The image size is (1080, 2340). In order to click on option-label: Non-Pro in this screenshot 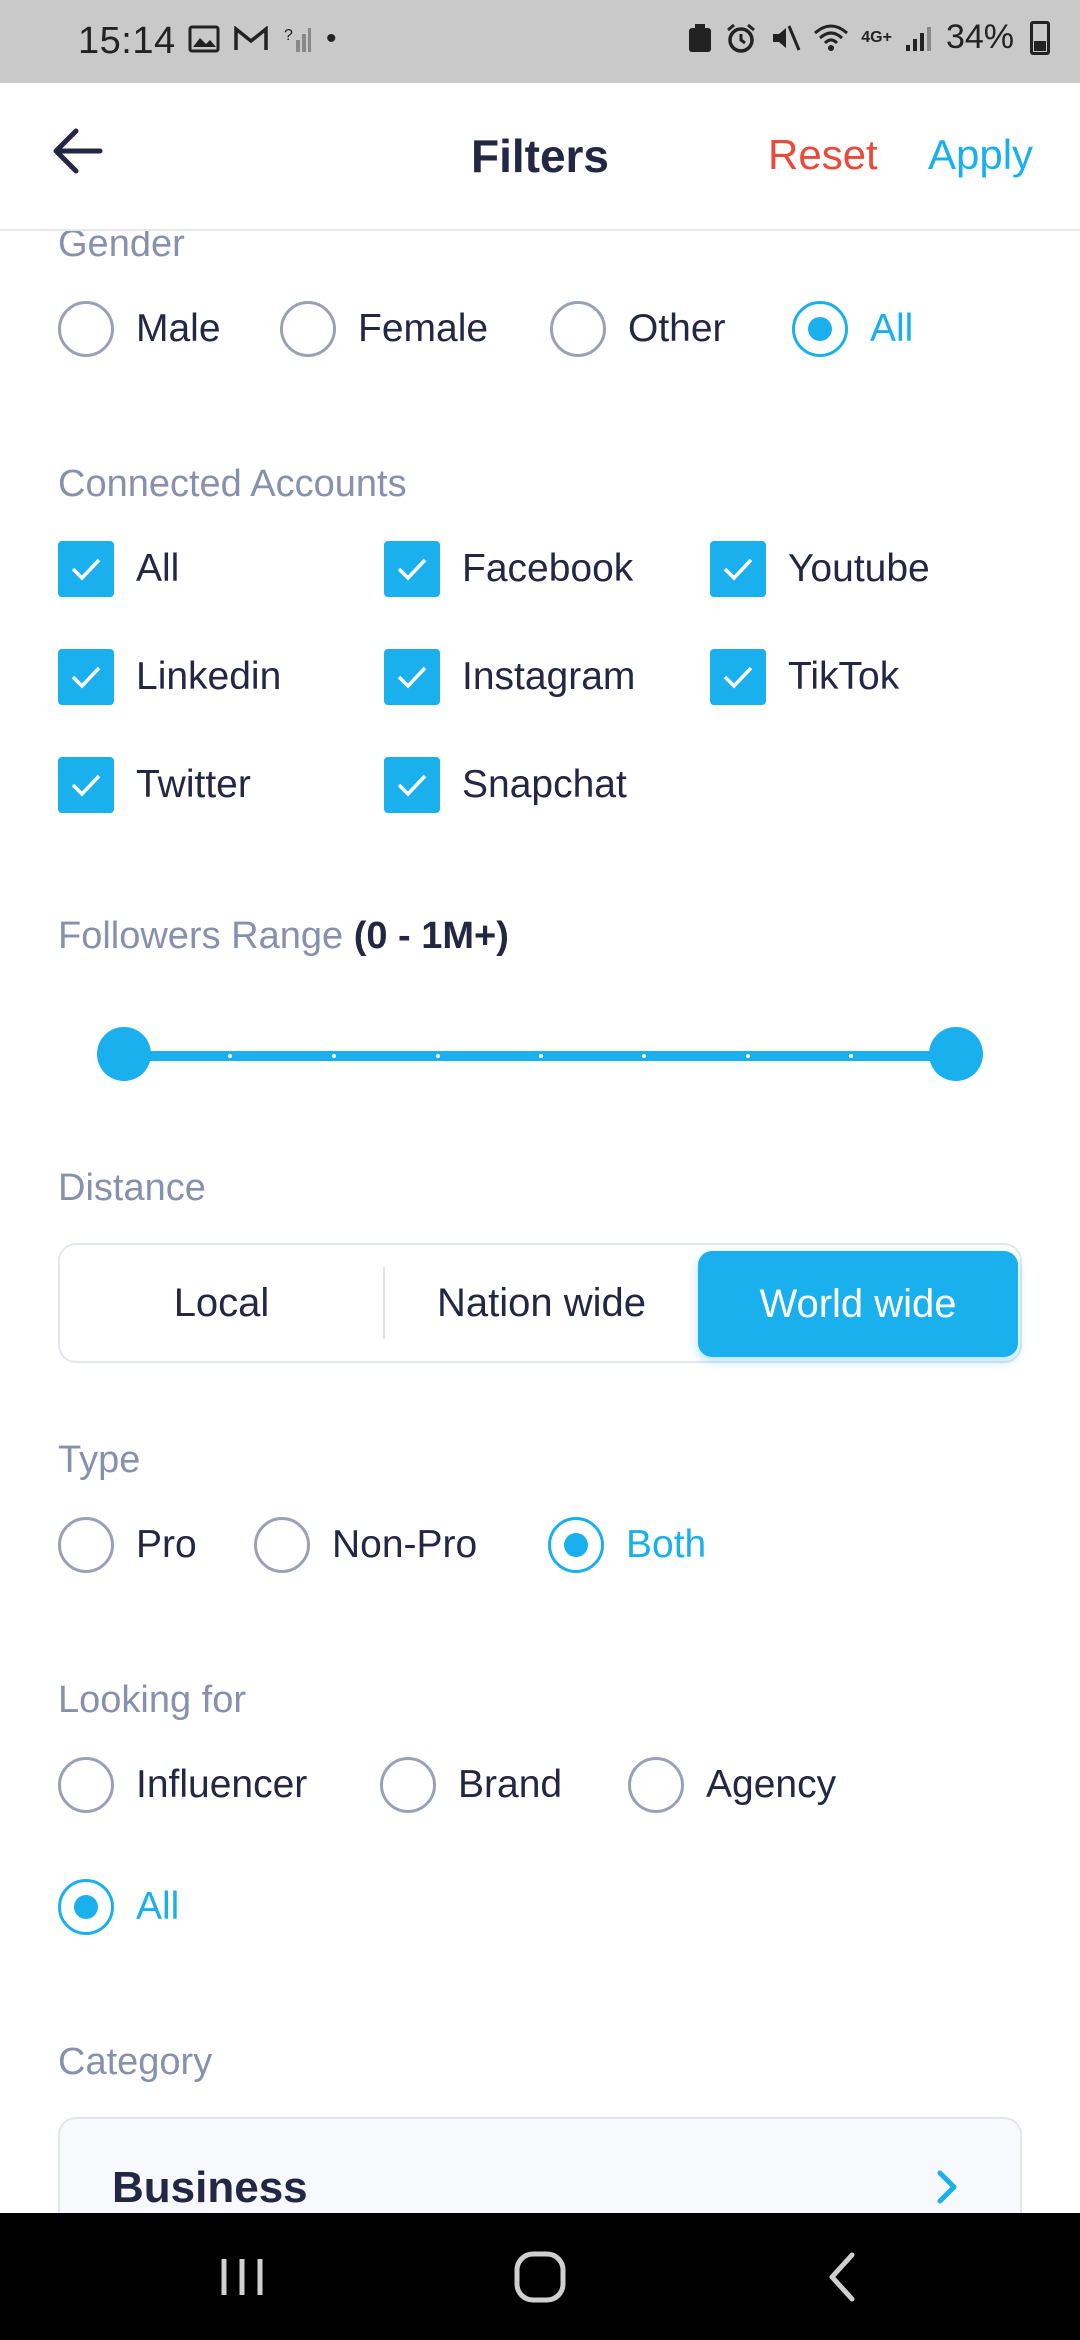, I will do `click(405, 1544)`.